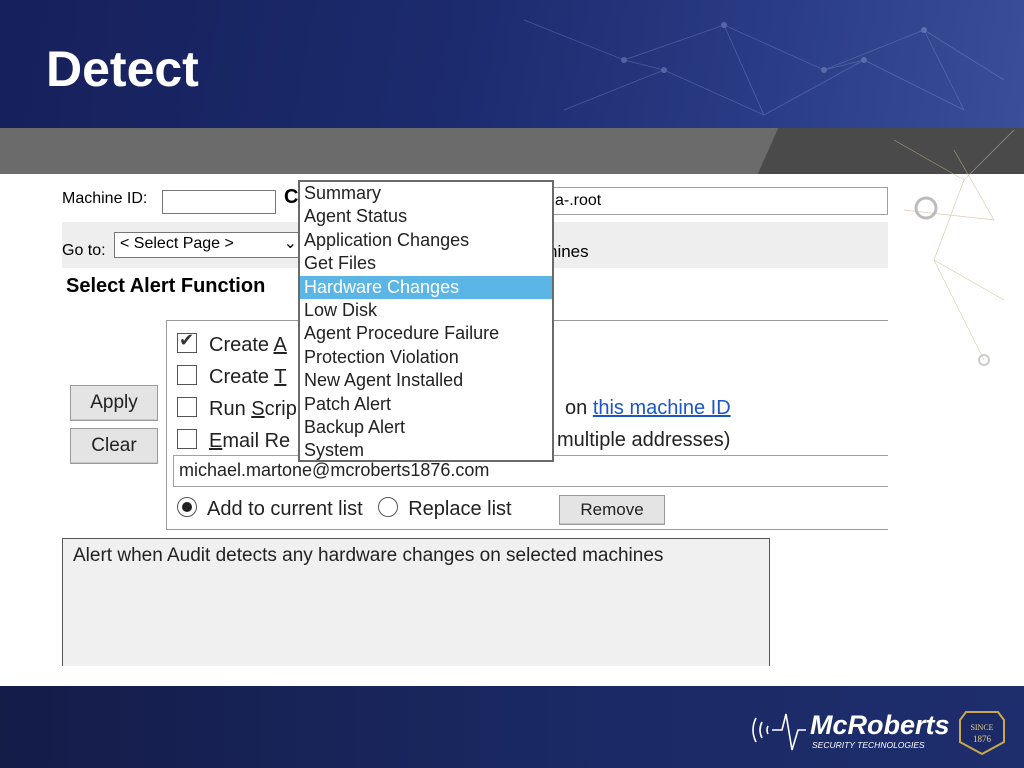 This screenshot has height=768, width=1024. I want to click on option-label: Run, so click(230, 409).